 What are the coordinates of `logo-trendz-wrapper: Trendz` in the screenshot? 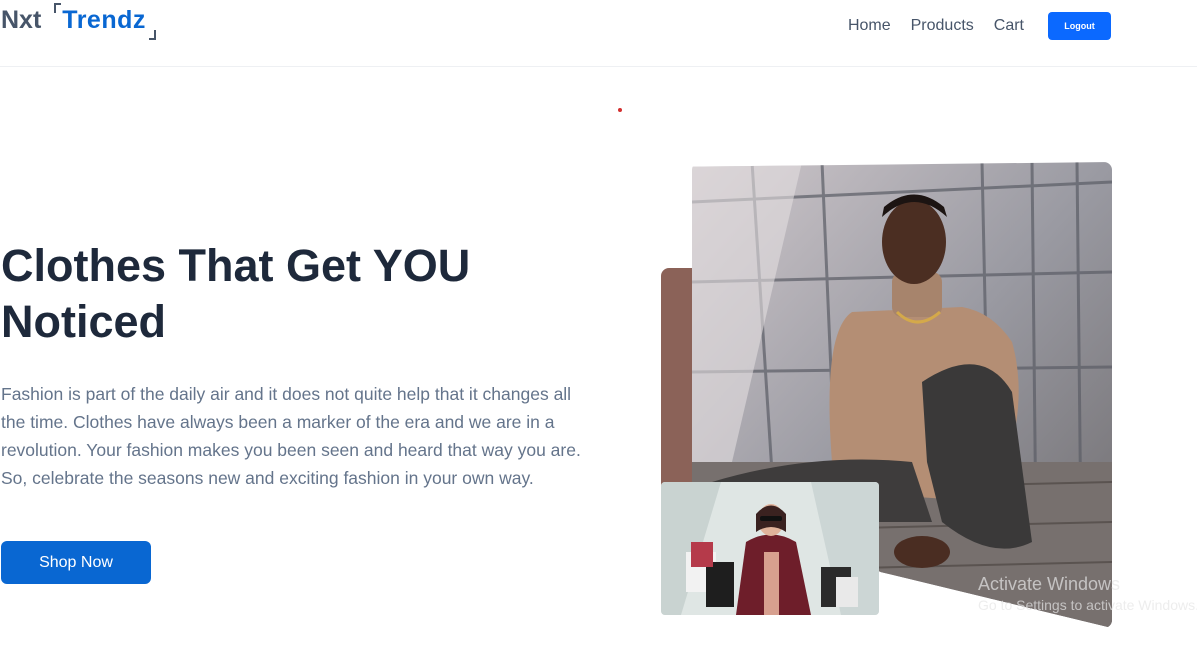 It's located at (105, 21).